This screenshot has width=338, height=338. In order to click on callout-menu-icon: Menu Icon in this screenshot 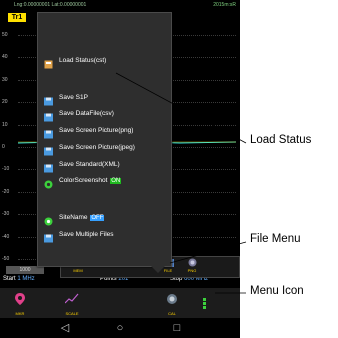, I will do `click(277, 291)`.